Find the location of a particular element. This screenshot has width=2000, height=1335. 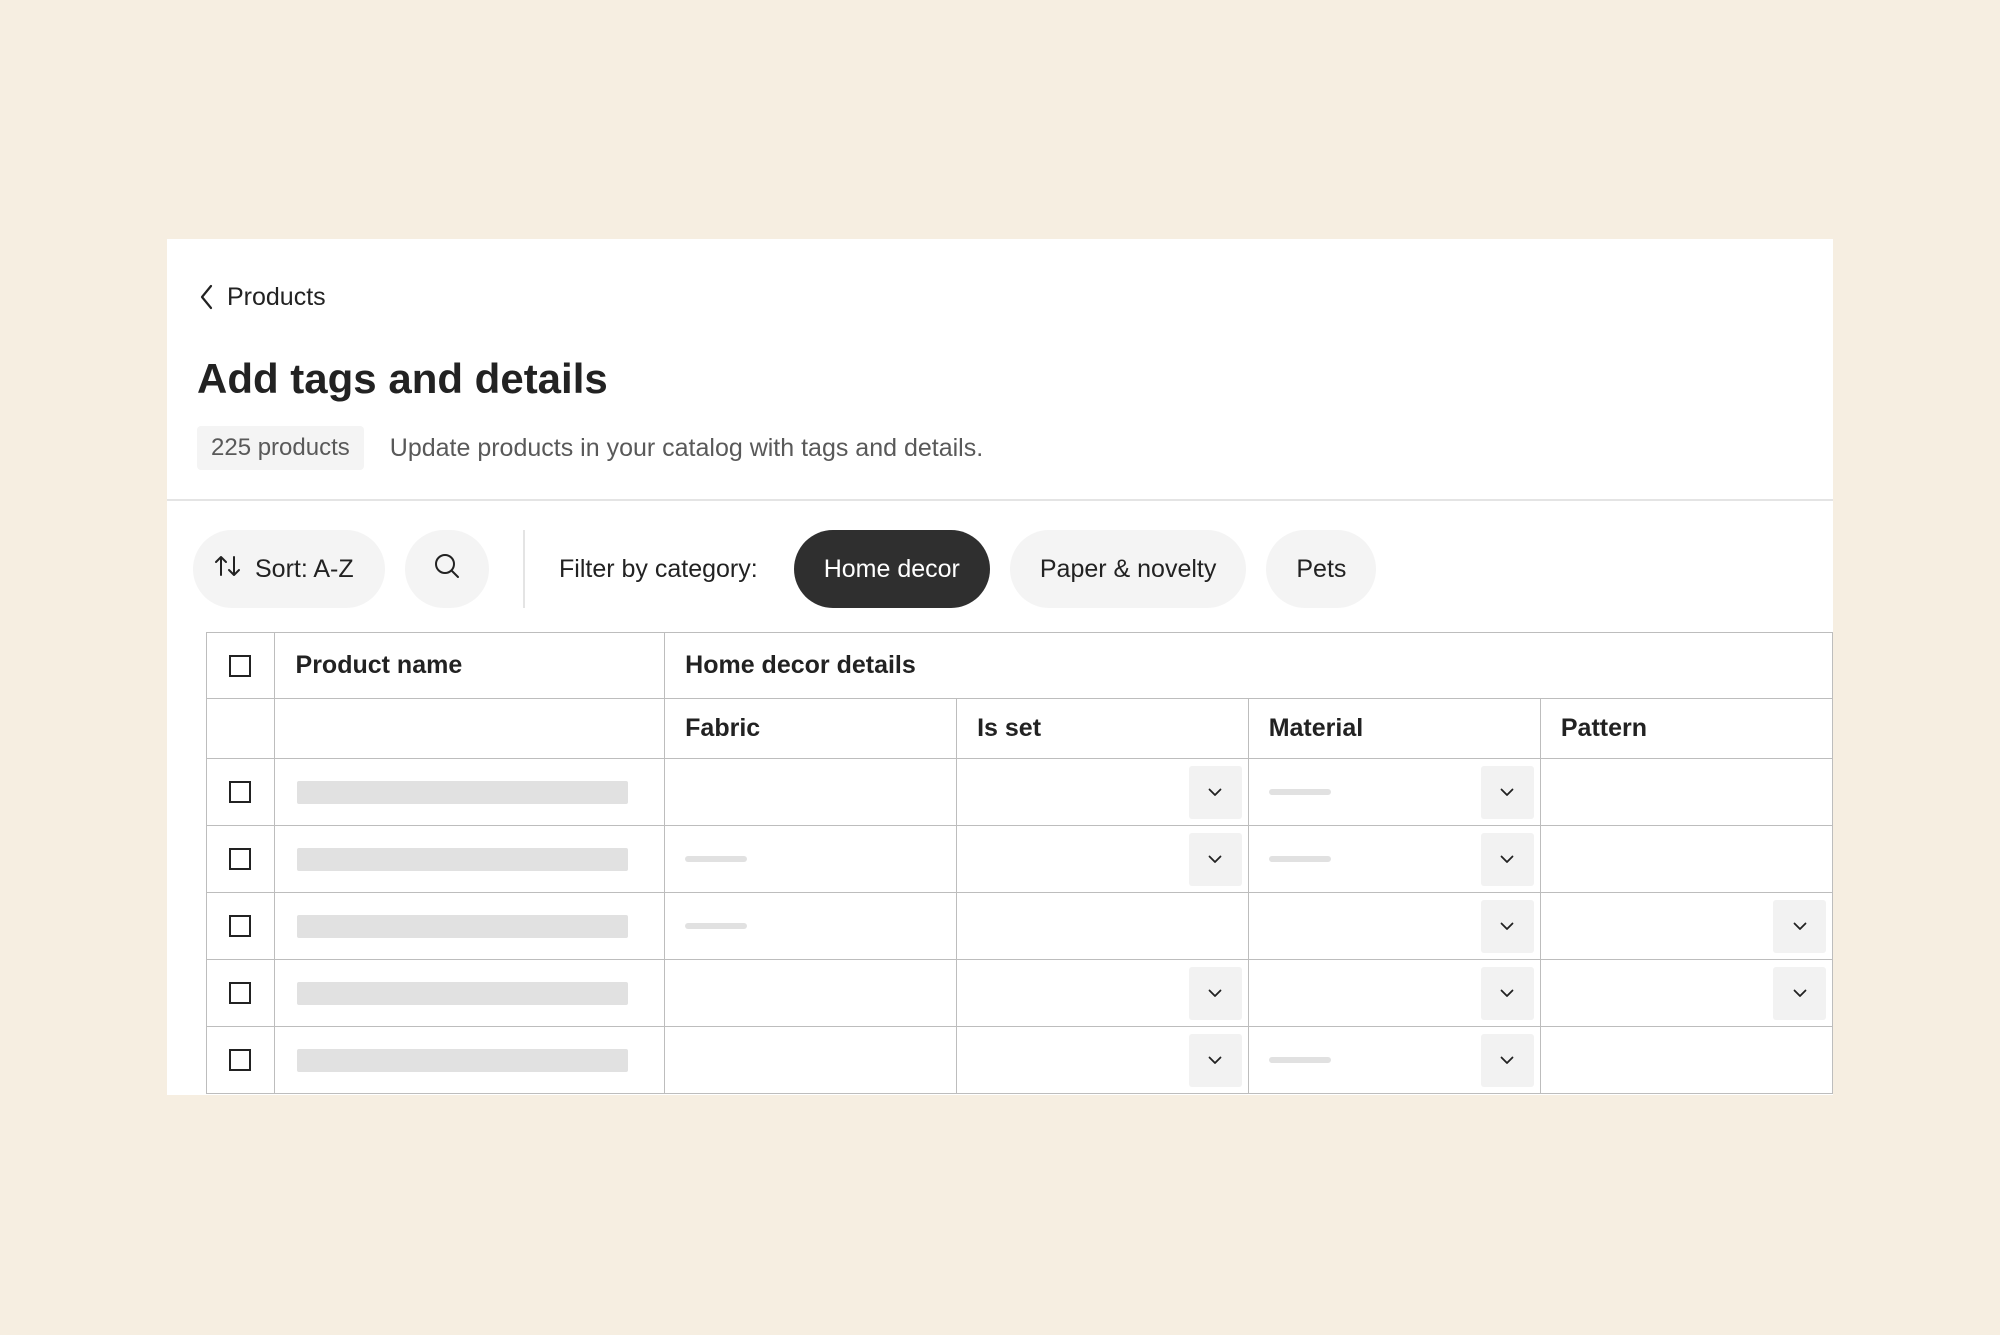

product-count-badge: 225 products is located at coordinates (280, 448).